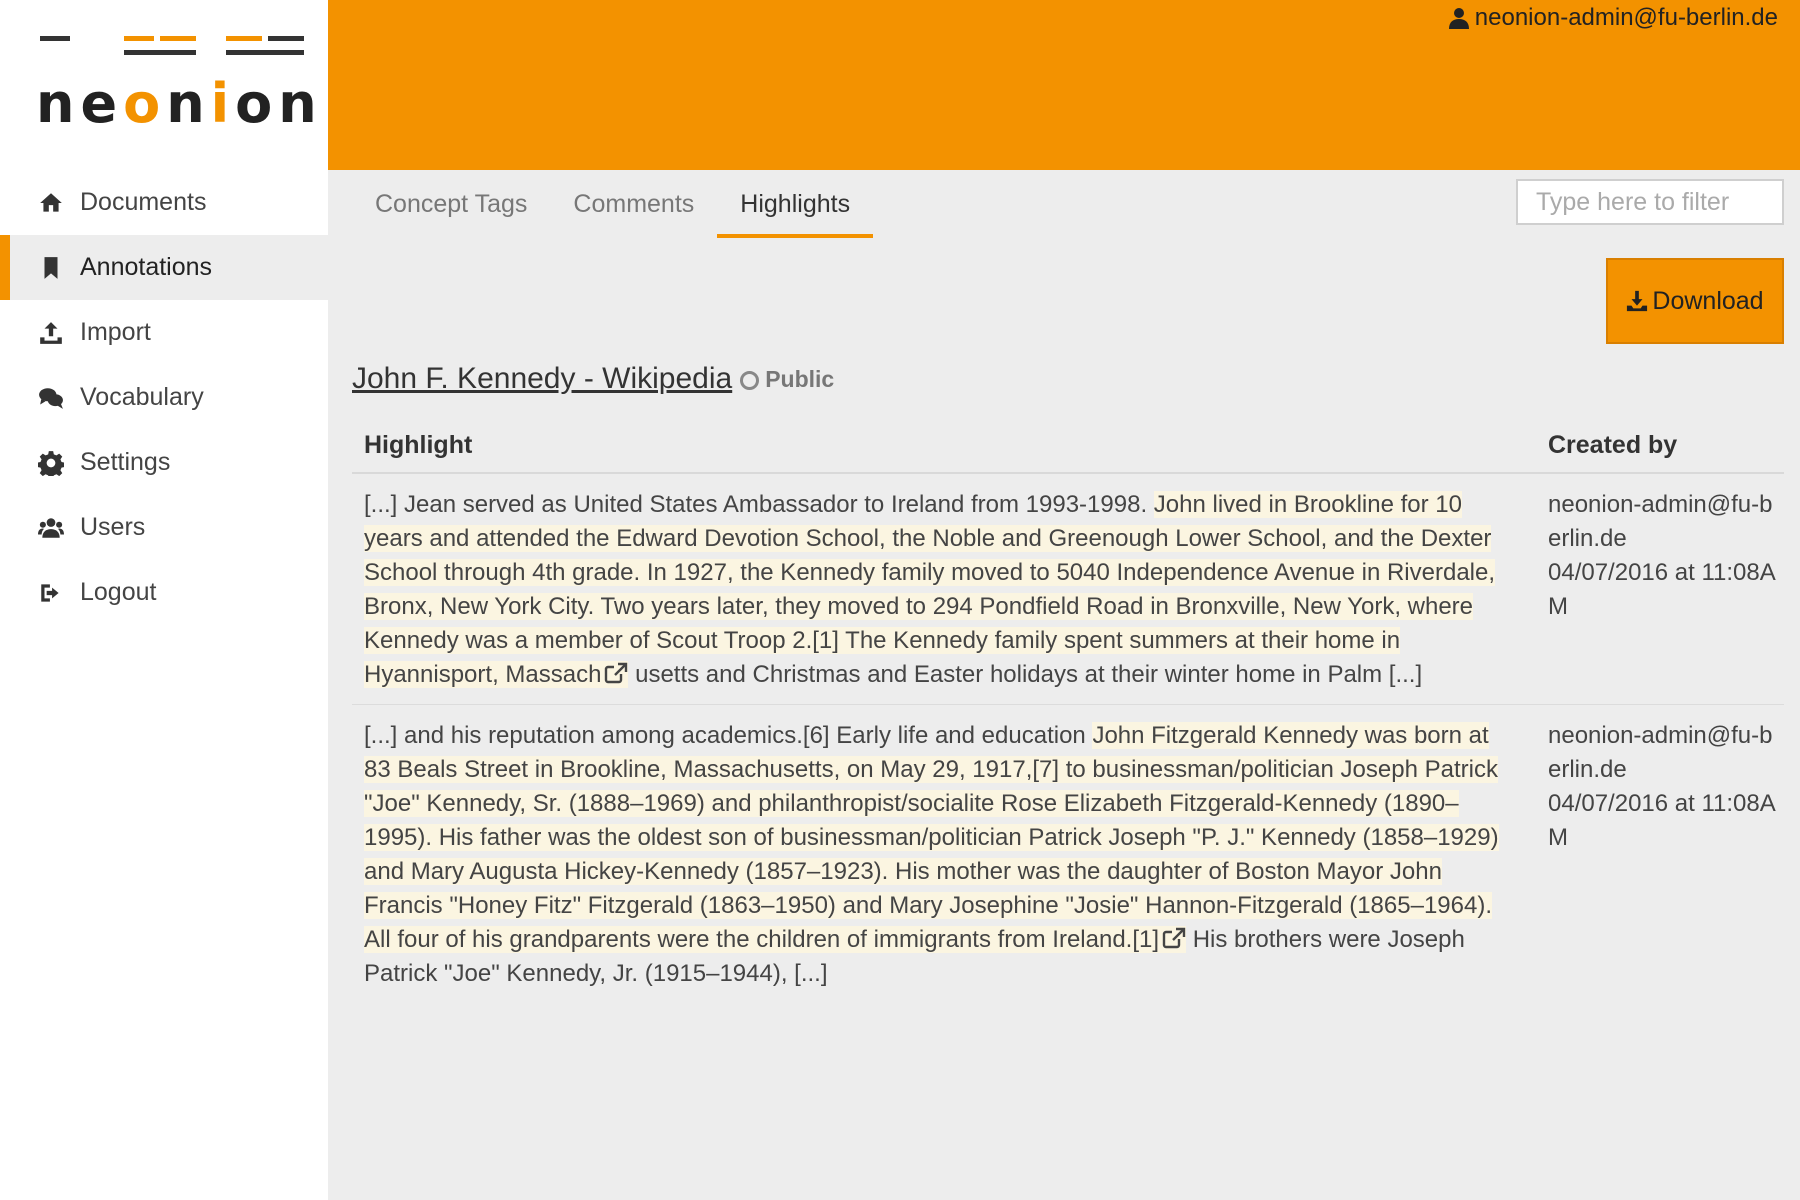  What do you see at coordinates (179, 103) in the screenshot?
I see `logo-wordmark: neonion` at bounding box center [179, 103].